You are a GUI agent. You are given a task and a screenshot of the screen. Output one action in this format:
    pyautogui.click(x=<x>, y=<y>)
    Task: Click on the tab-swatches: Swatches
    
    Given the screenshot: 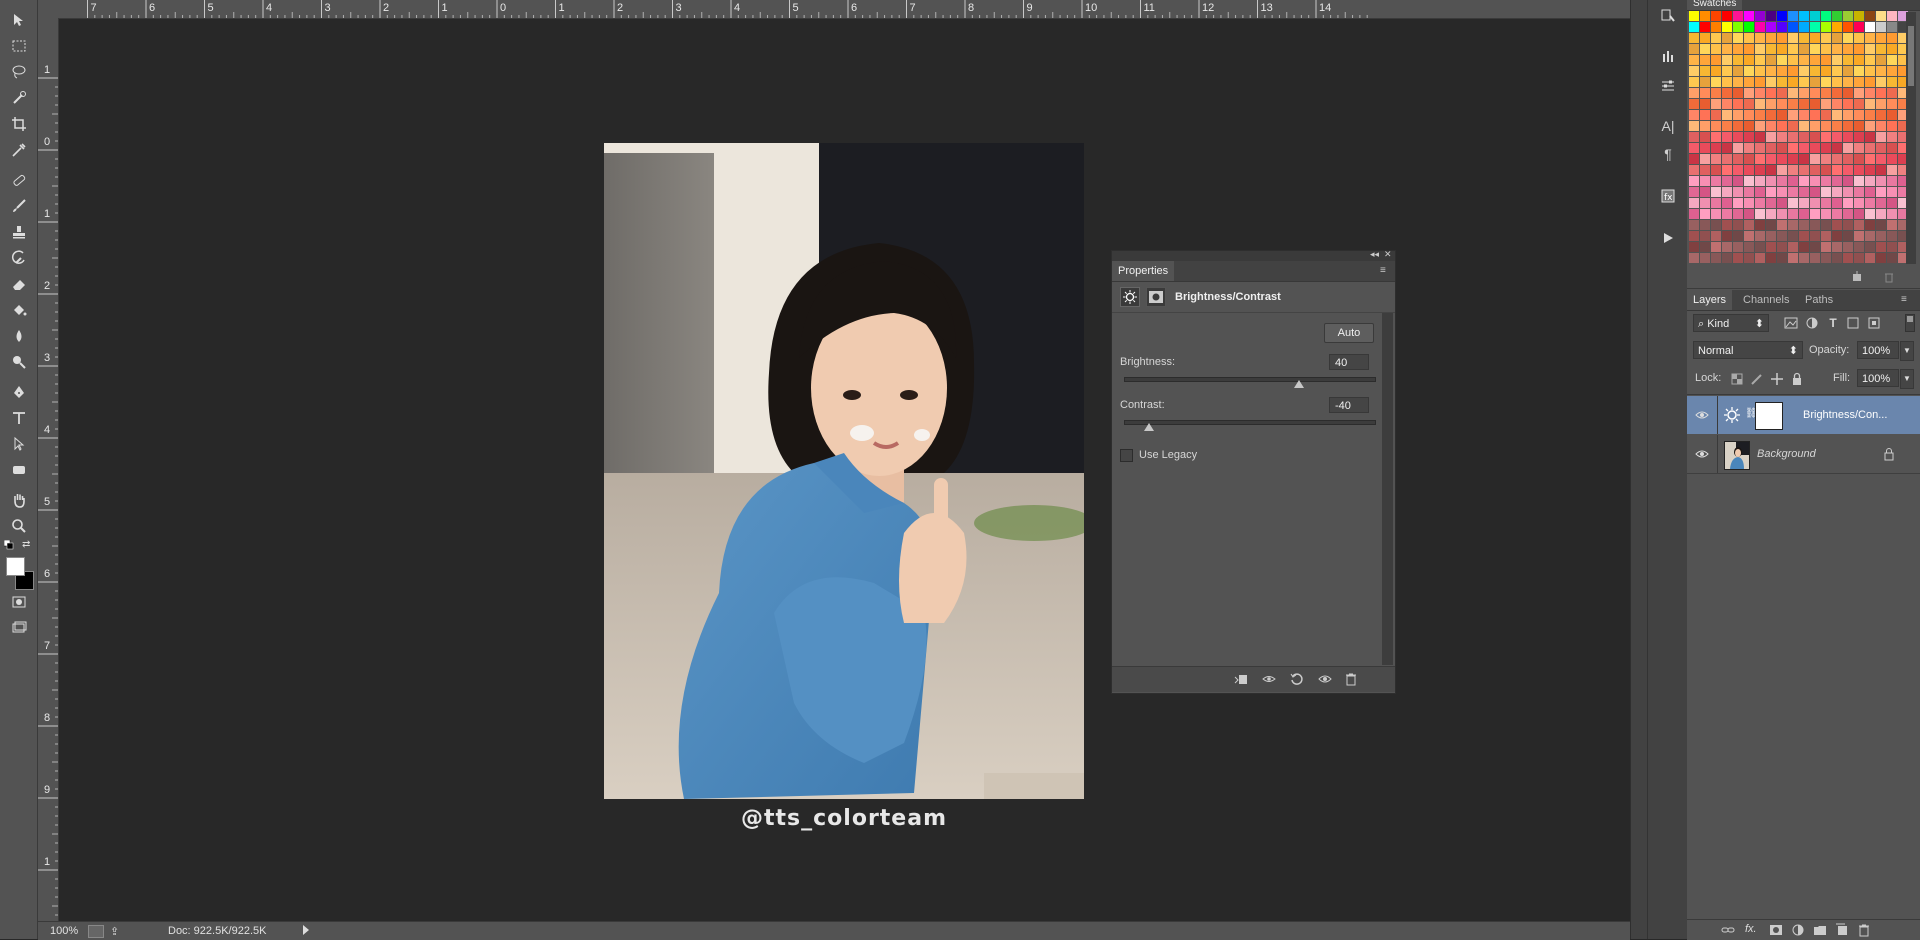 What is the action you would take?
    pyautogui.click(x=1715, y=5)
    